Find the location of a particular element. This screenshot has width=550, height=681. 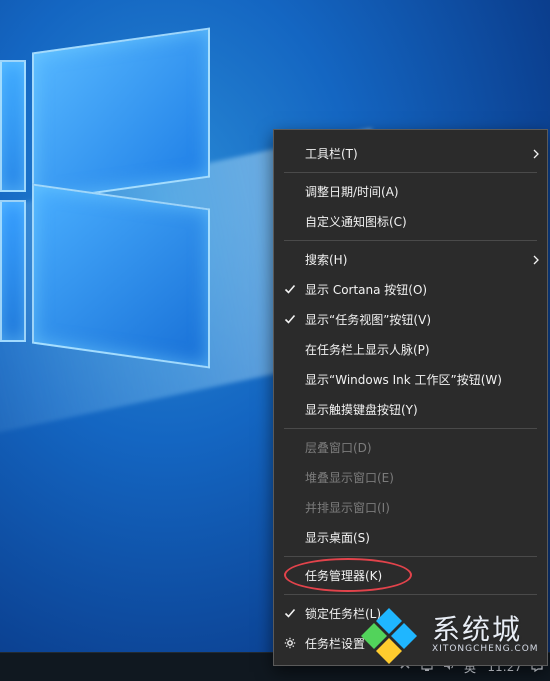

gear-icon is located at coordinates (290, 643).